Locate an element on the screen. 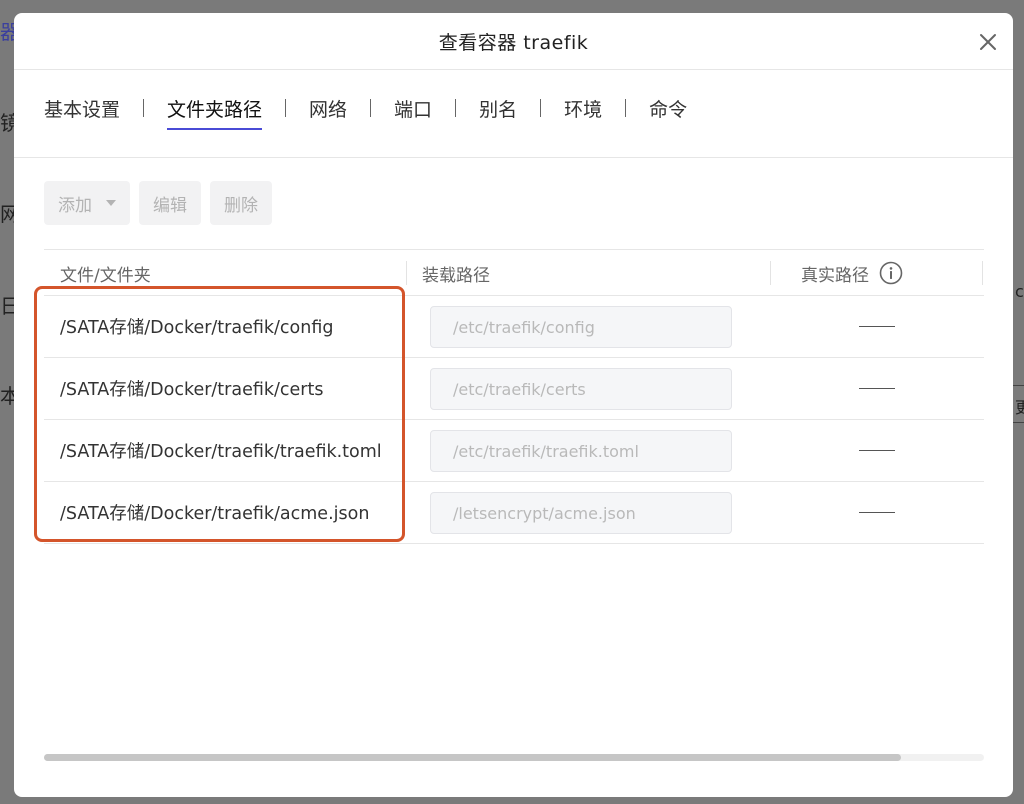 The height and width of the screenshot is (804, 1024). caret-down-icon is located at coordinates (111, 203).